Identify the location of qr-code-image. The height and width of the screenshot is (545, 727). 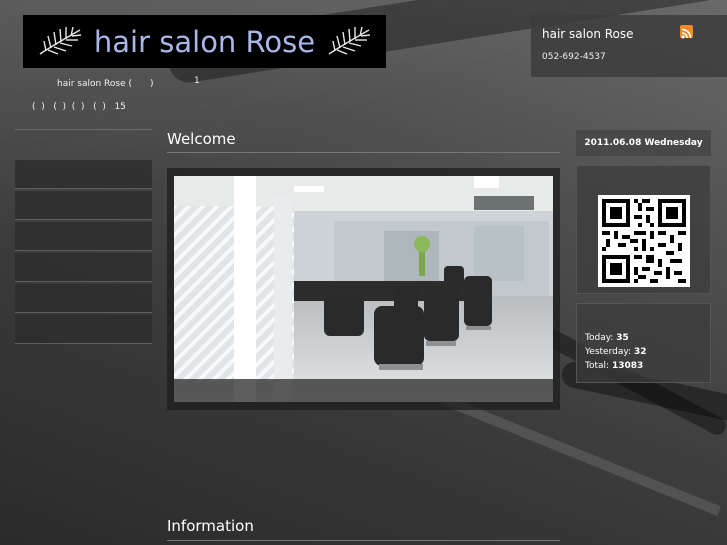
(644, 241).